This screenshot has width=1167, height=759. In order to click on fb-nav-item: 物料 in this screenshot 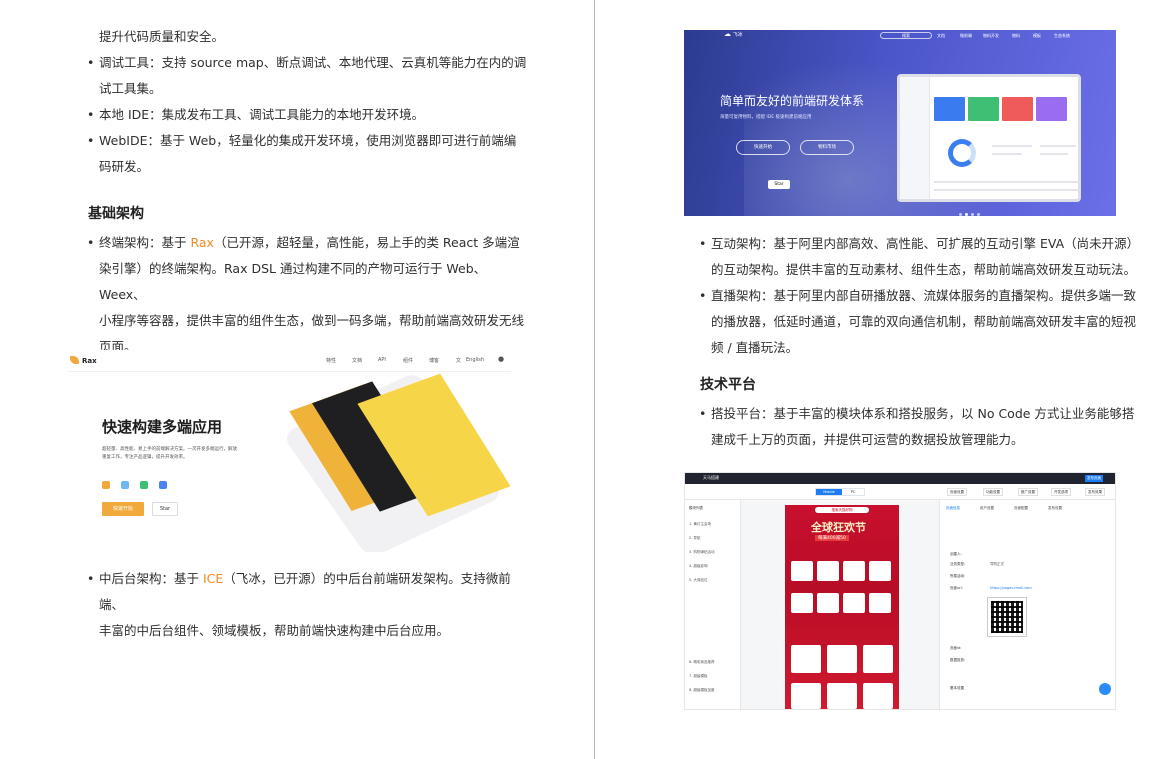, I will do `click(1016, 36)`.